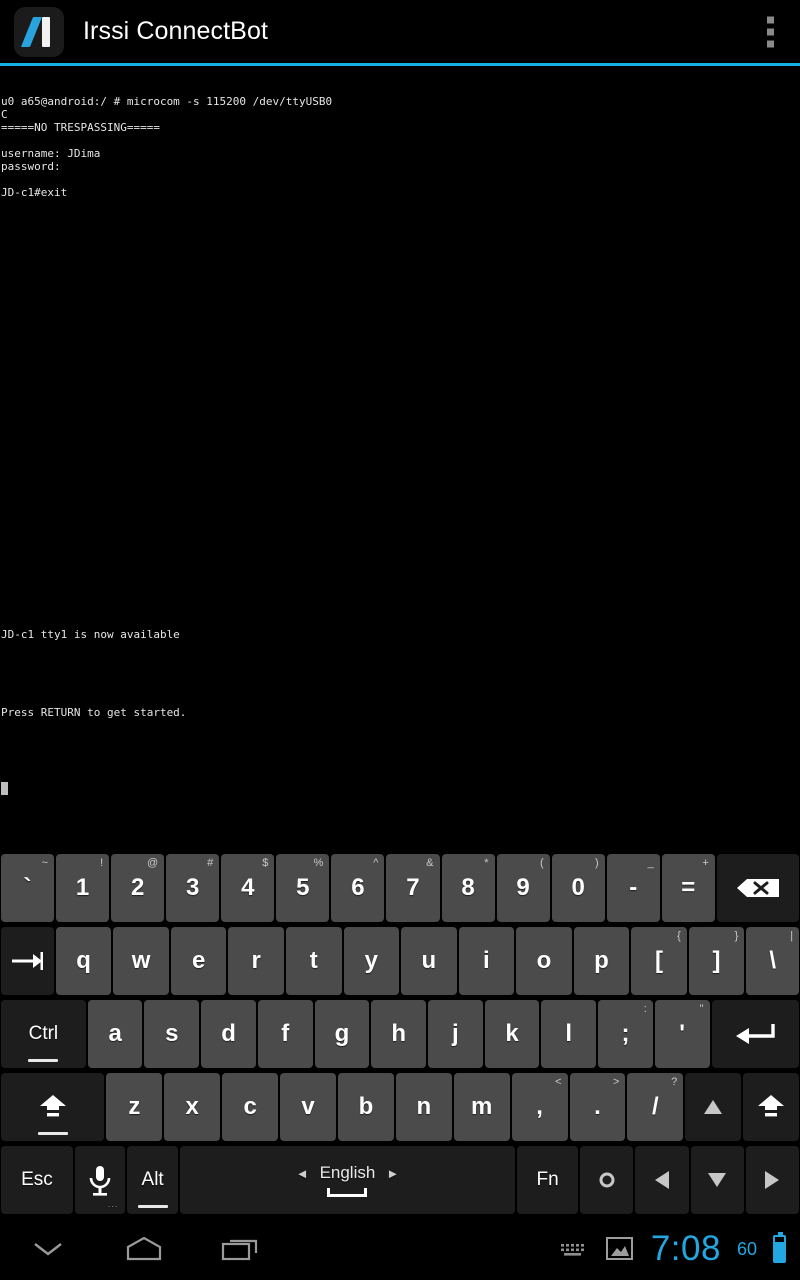 The image size is (800, 1280). I want to click on key-c: c, so click(250, 1107).